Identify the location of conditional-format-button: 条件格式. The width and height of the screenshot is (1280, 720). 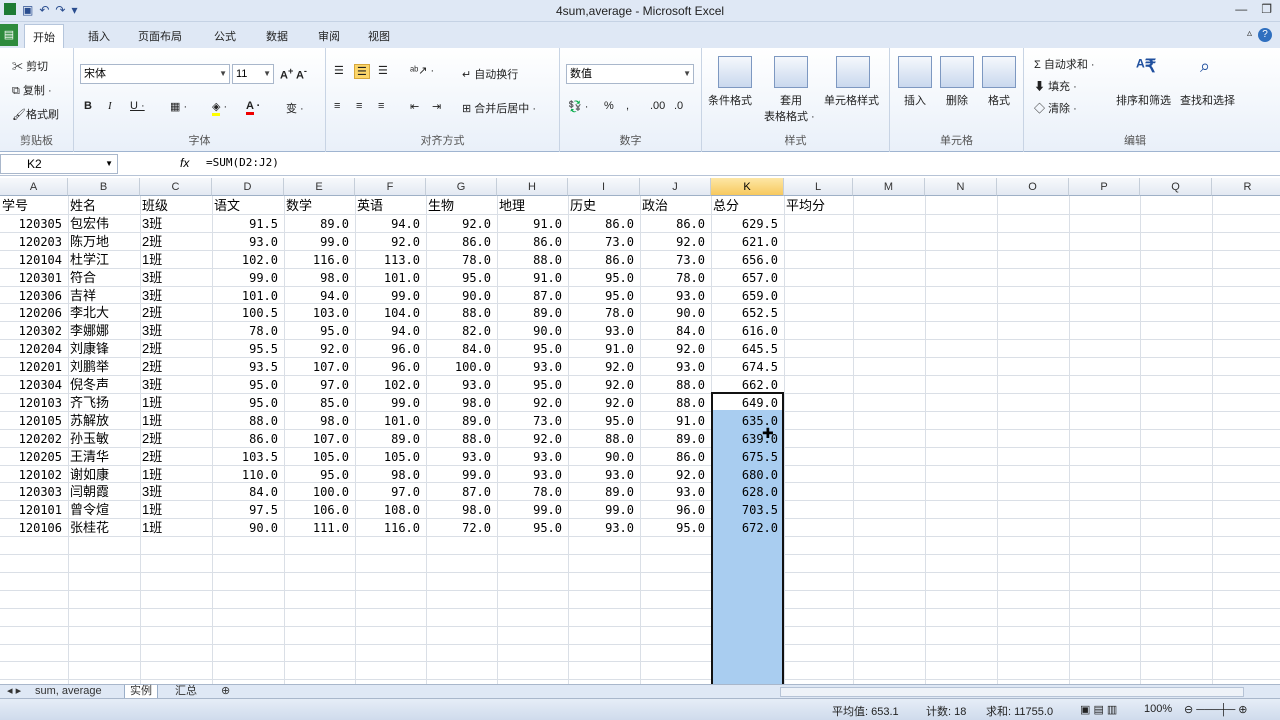
(730, 100).